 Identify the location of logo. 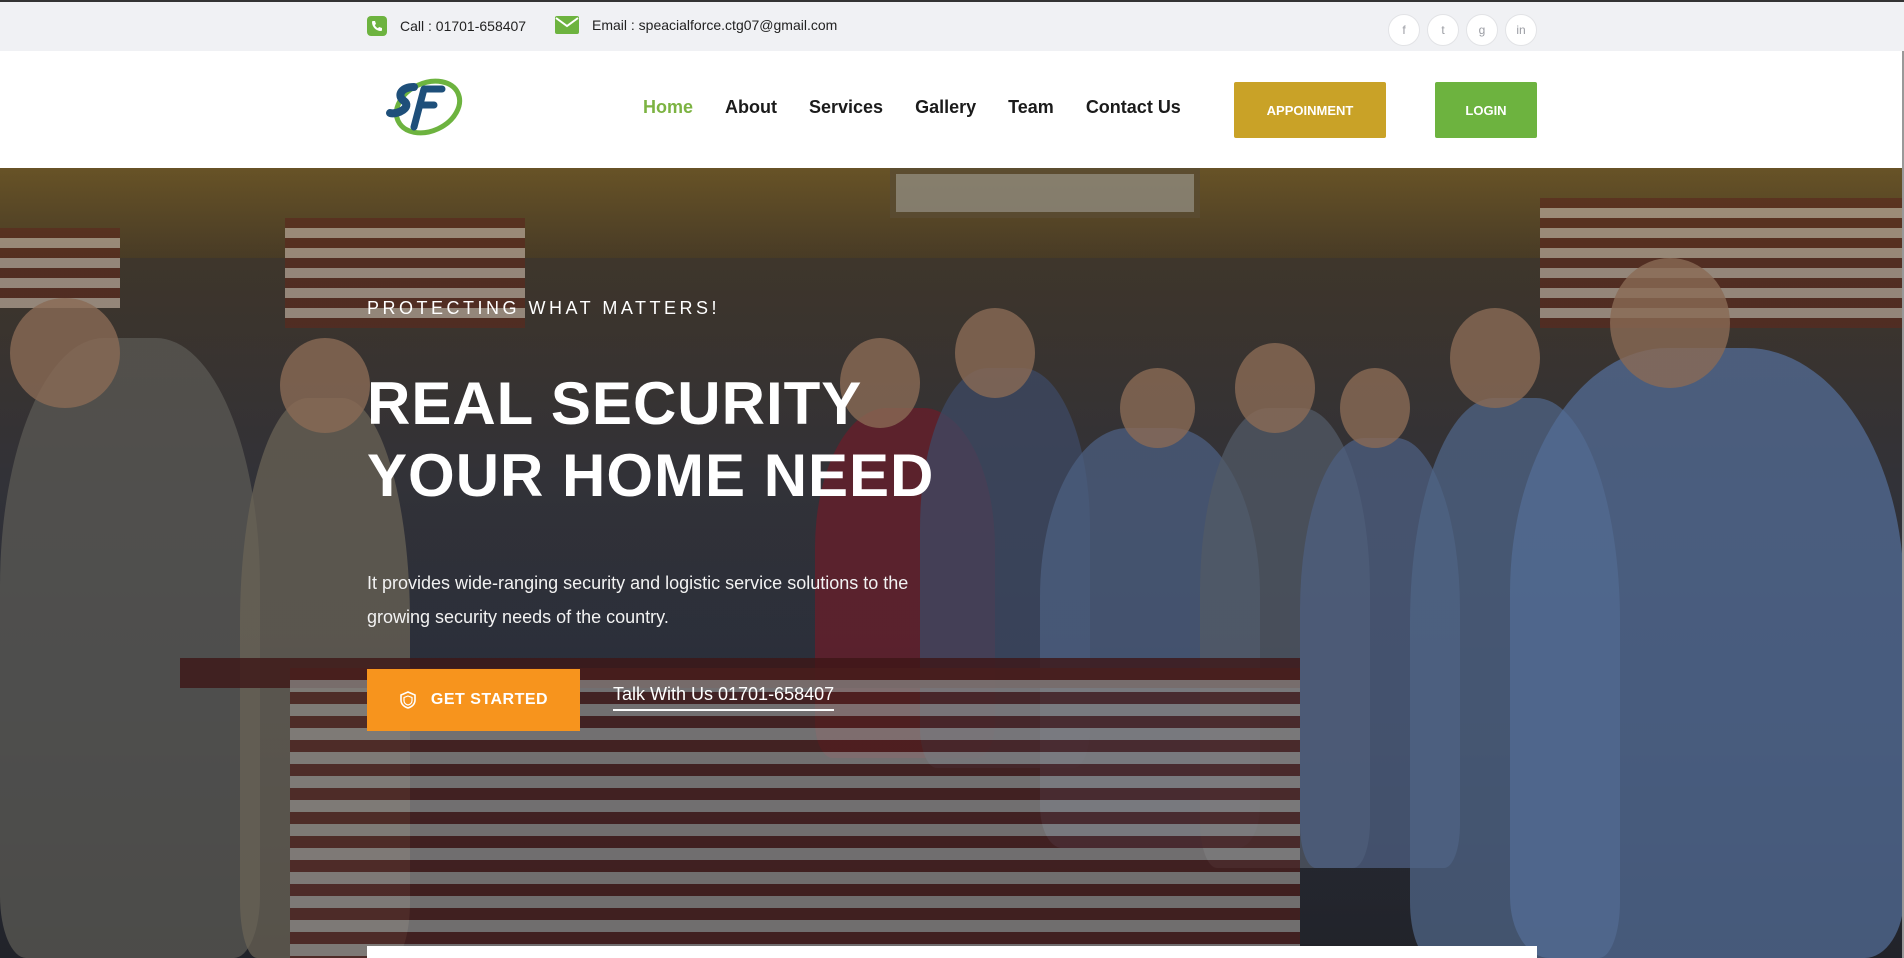
(424, 108).